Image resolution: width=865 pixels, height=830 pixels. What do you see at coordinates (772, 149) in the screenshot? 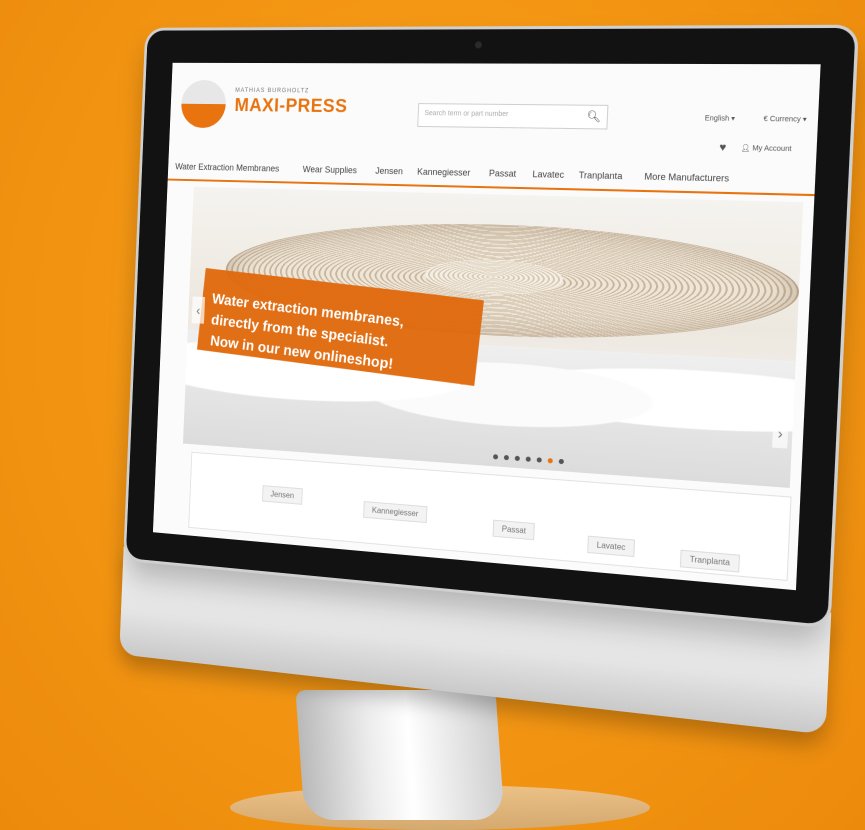
I see `account-label: My Account` at bounding box center [772, 149].